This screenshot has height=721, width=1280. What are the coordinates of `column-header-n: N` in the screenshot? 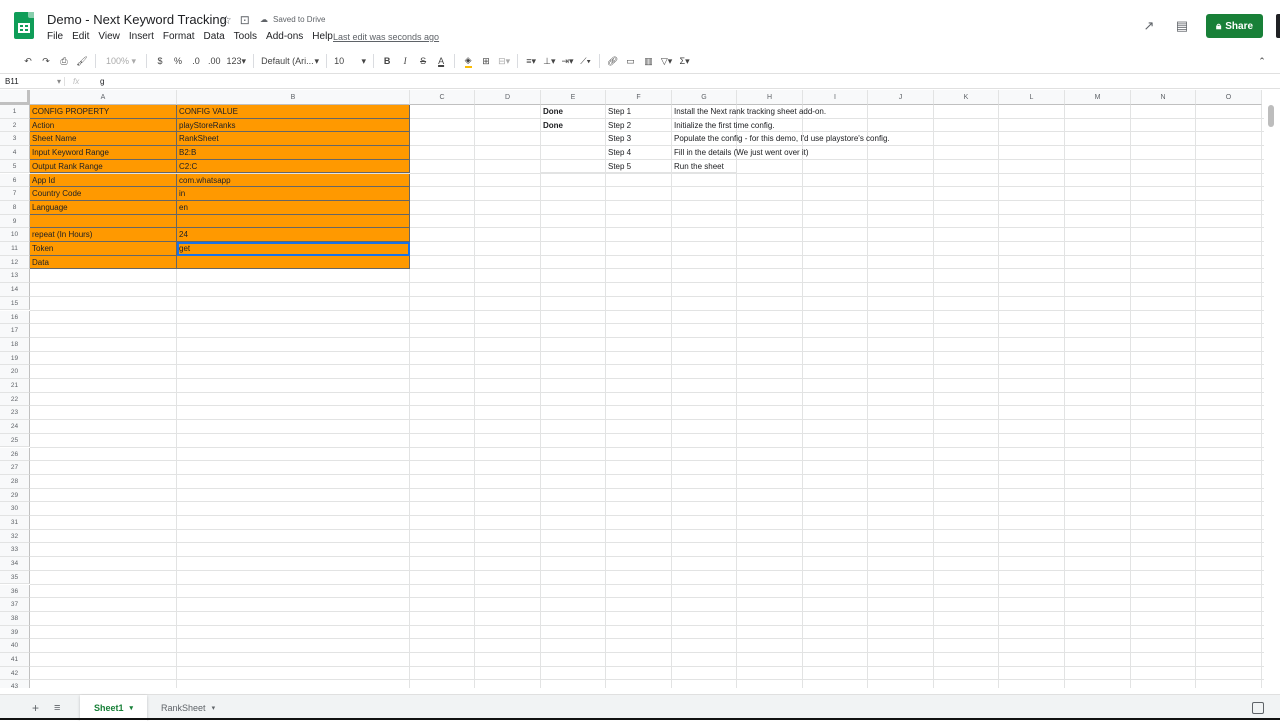 It's located at (1163, 97).